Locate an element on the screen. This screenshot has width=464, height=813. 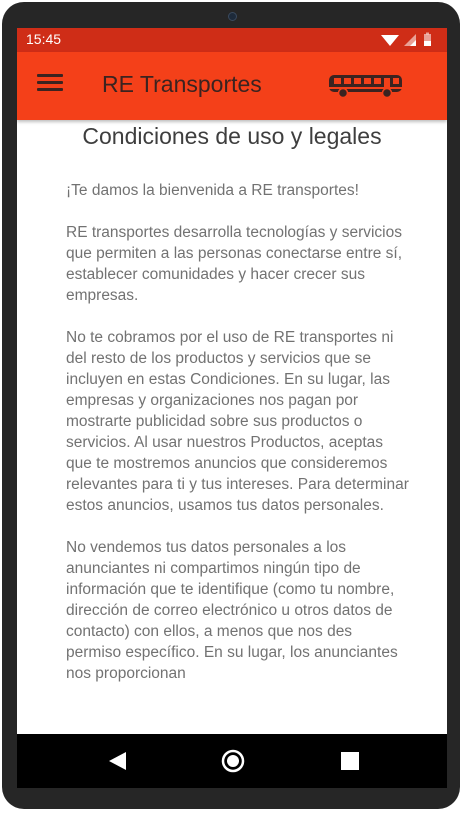
home-icon is located at coordinates (233, 761).